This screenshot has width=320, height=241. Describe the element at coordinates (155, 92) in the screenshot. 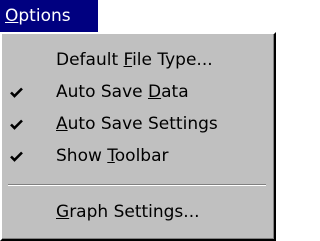

I see `label-mnemonic: D` at that location.